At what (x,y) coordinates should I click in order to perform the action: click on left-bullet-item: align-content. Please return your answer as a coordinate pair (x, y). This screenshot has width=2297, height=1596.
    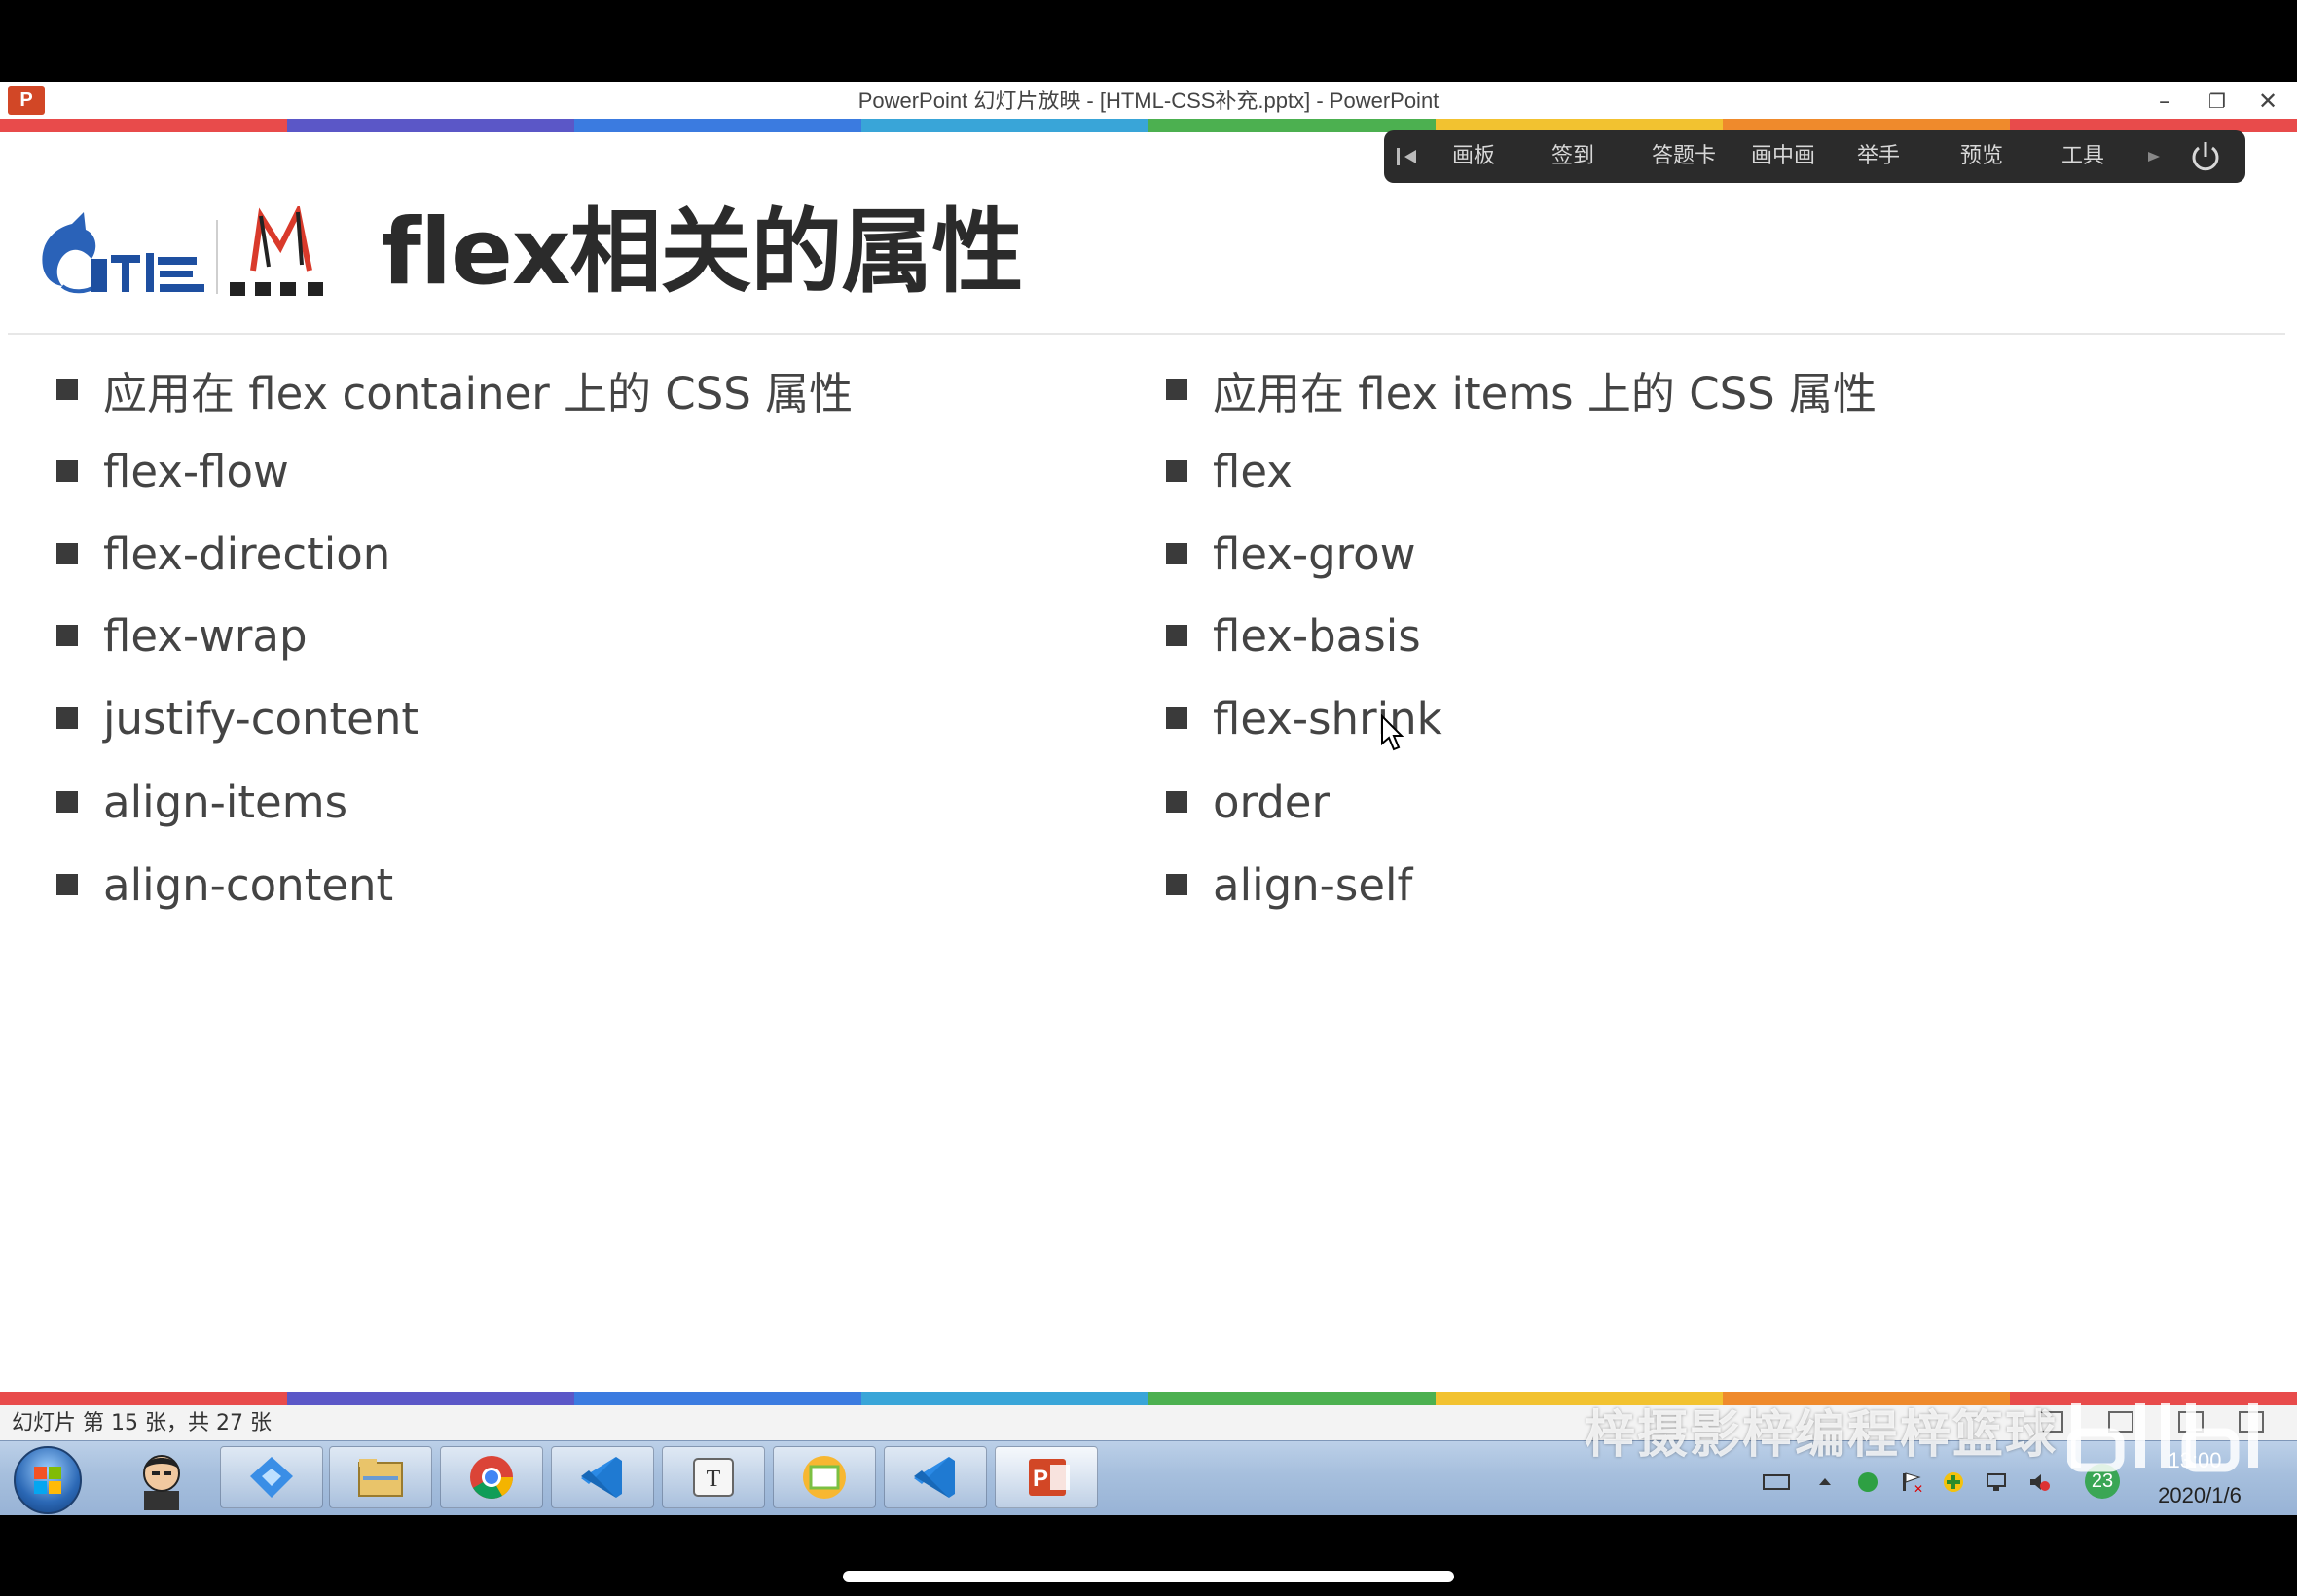
    Looking at the image, I should click on (224, 885).